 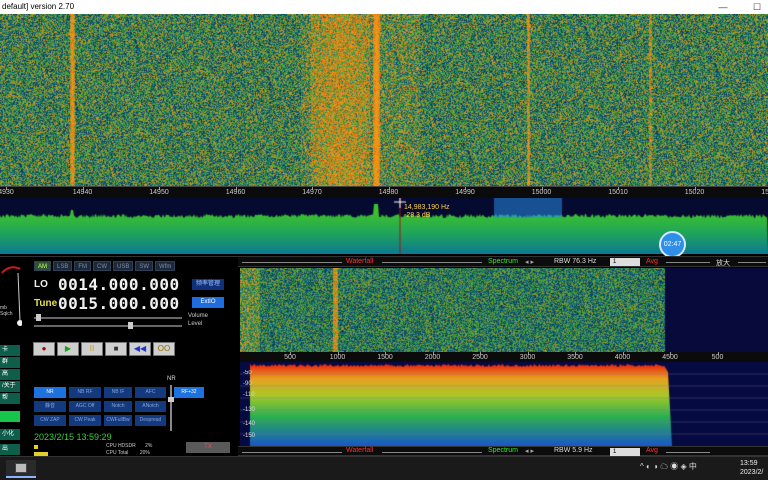 I want to click on record-button: ●, so click(x=44, y=349).